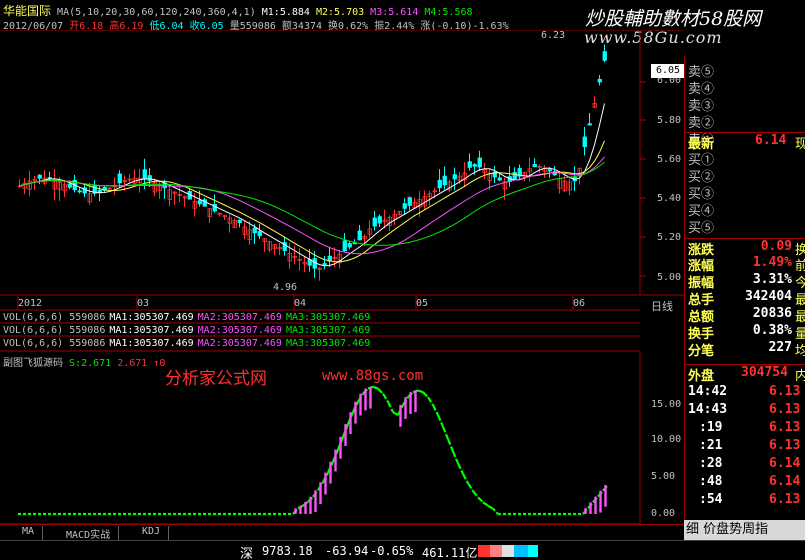 The image size is (805, 560). I want to click on tick-time: 14:43, so click(708, 409).